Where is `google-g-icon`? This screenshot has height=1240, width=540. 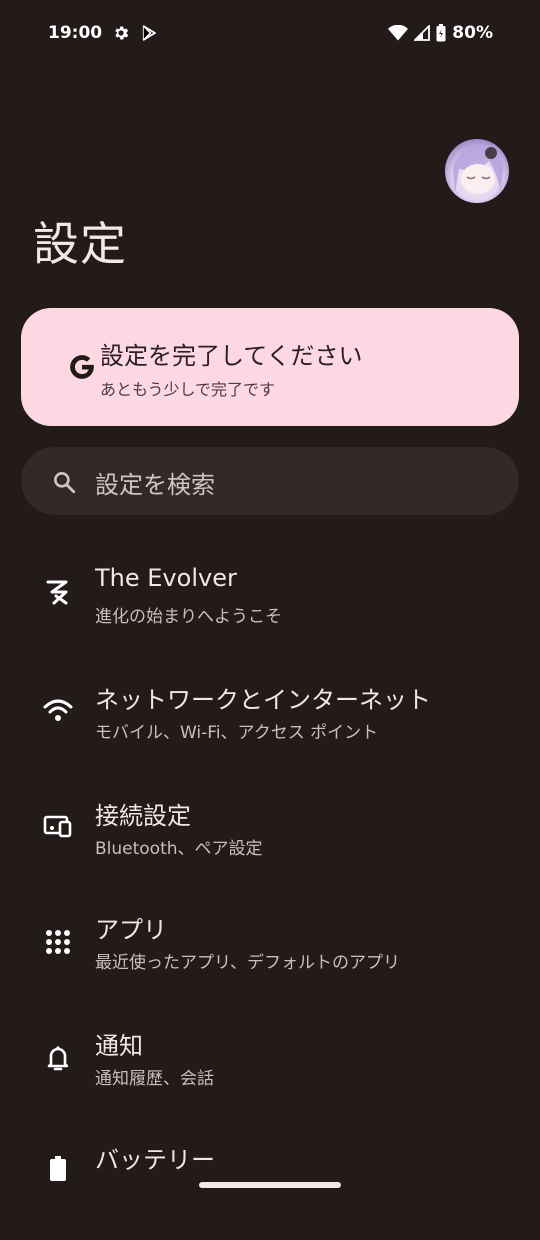 google-g-icon is located at coordinates (82, 369).